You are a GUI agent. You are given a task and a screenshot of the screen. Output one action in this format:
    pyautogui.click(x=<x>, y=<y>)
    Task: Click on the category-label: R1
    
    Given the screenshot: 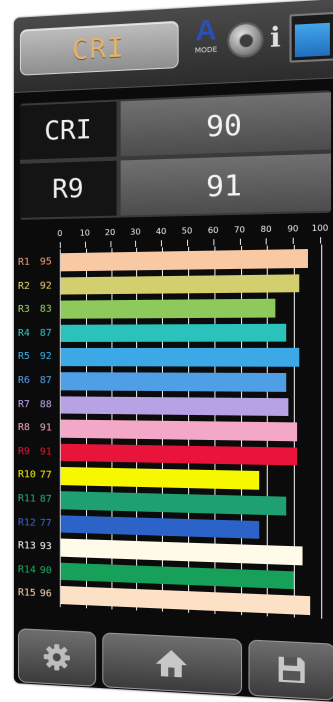 What is the action you would take?
    pyautogui.click(x=23, y=262)
    